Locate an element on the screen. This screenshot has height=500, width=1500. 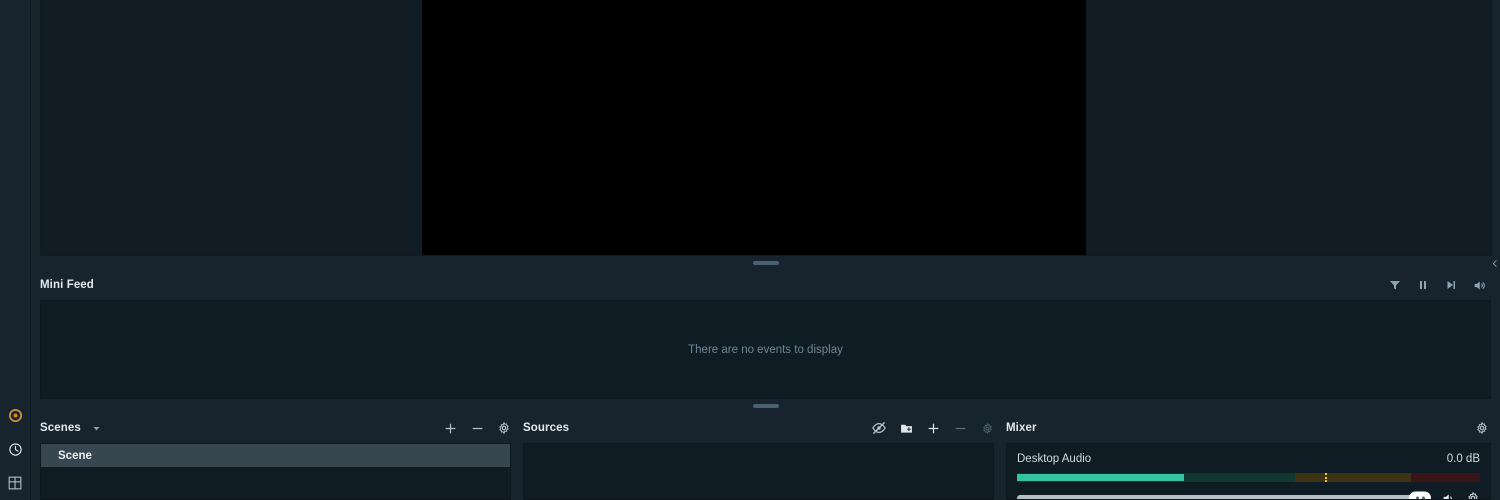
sources-panel: Sources is located at coordinates (758, 456).